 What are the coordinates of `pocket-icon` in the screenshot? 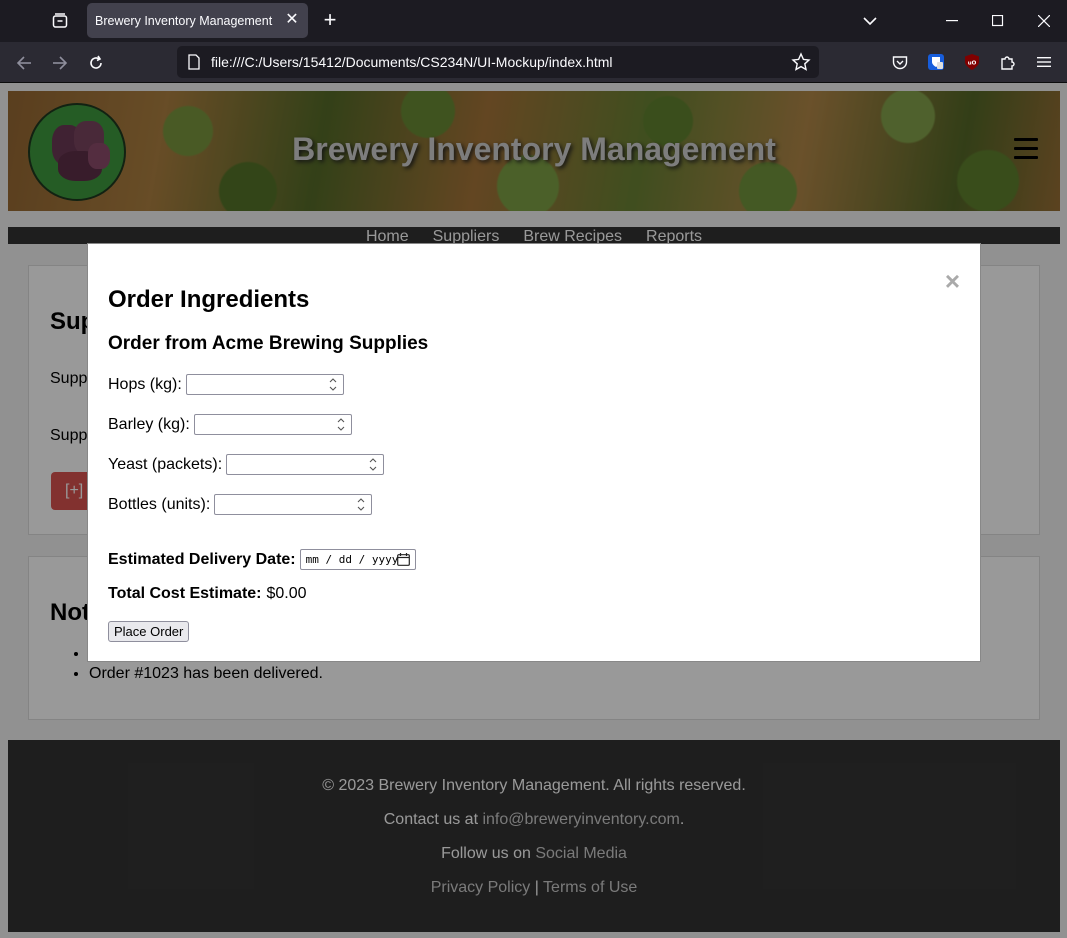 It's located at (900, 62).